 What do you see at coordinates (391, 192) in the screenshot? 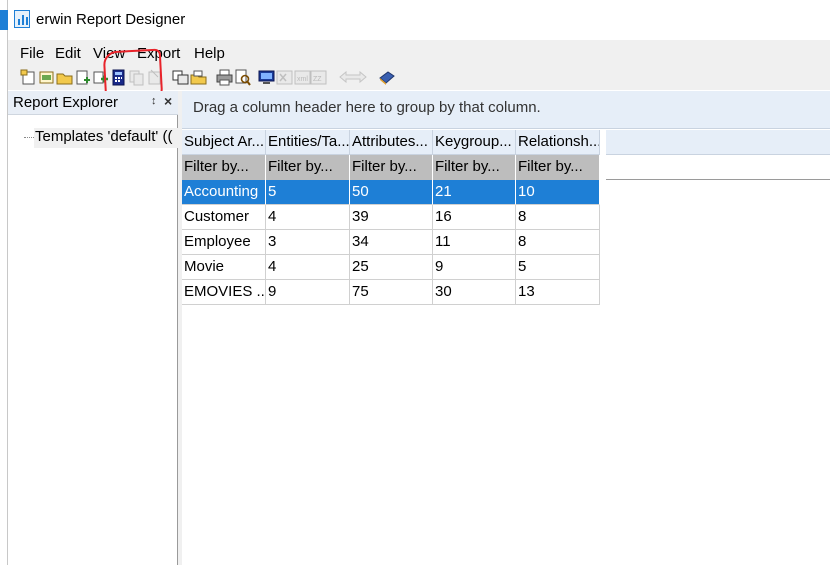
I see `table-cell: 50` at bounding box center [391, 192].